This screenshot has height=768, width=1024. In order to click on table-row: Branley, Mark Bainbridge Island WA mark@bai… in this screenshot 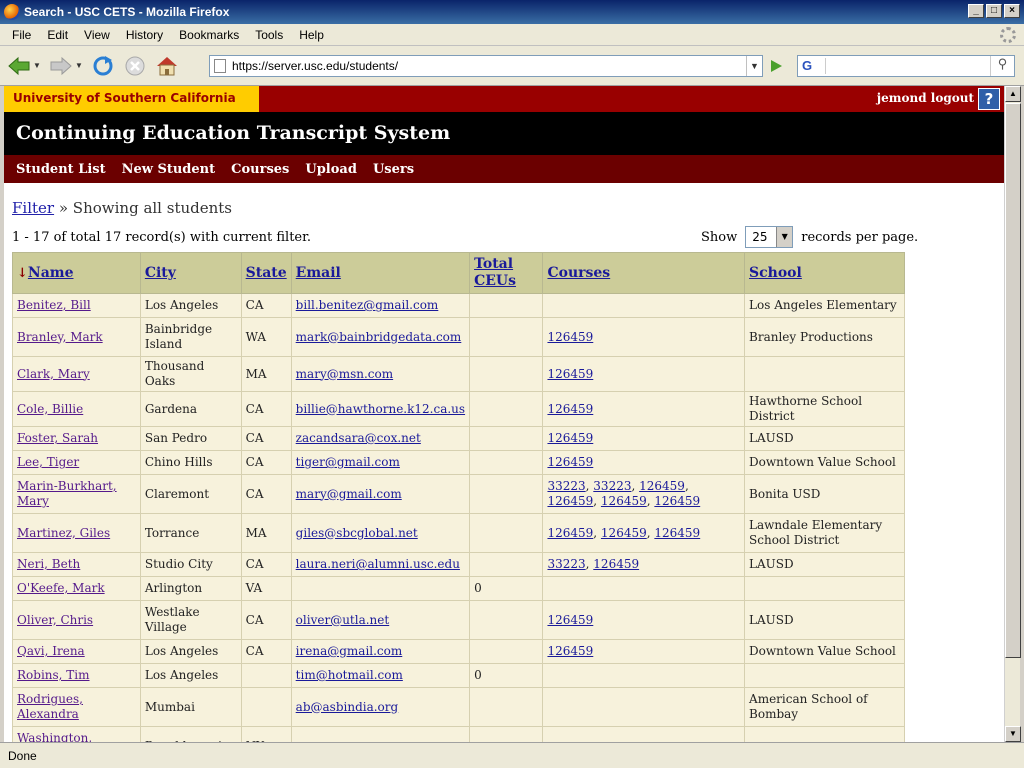, I will do `click(458, 337)`.